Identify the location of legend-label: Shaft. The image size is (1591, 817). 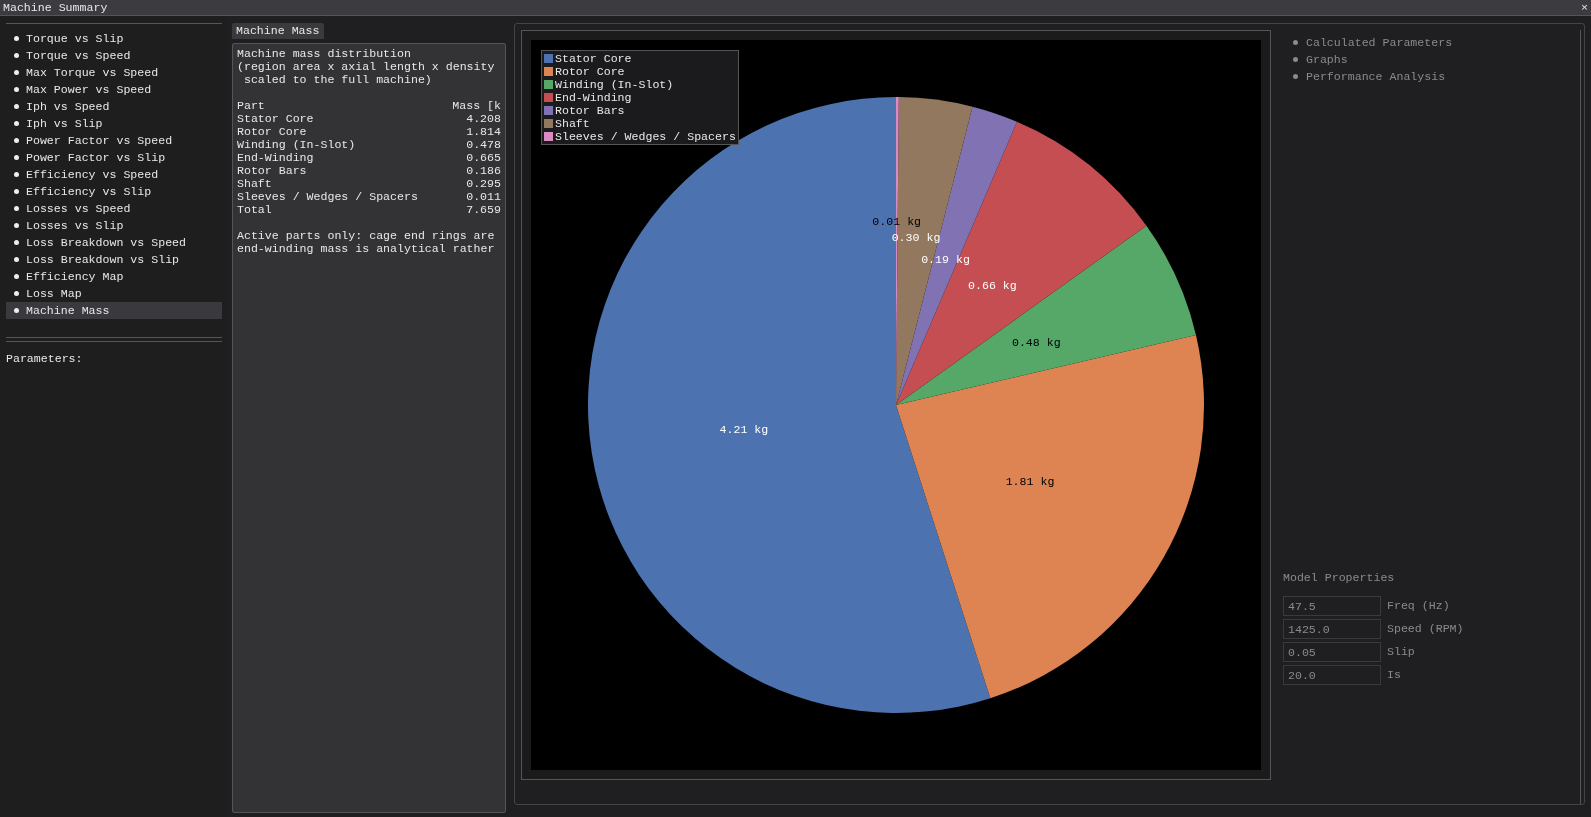
(572, 123).